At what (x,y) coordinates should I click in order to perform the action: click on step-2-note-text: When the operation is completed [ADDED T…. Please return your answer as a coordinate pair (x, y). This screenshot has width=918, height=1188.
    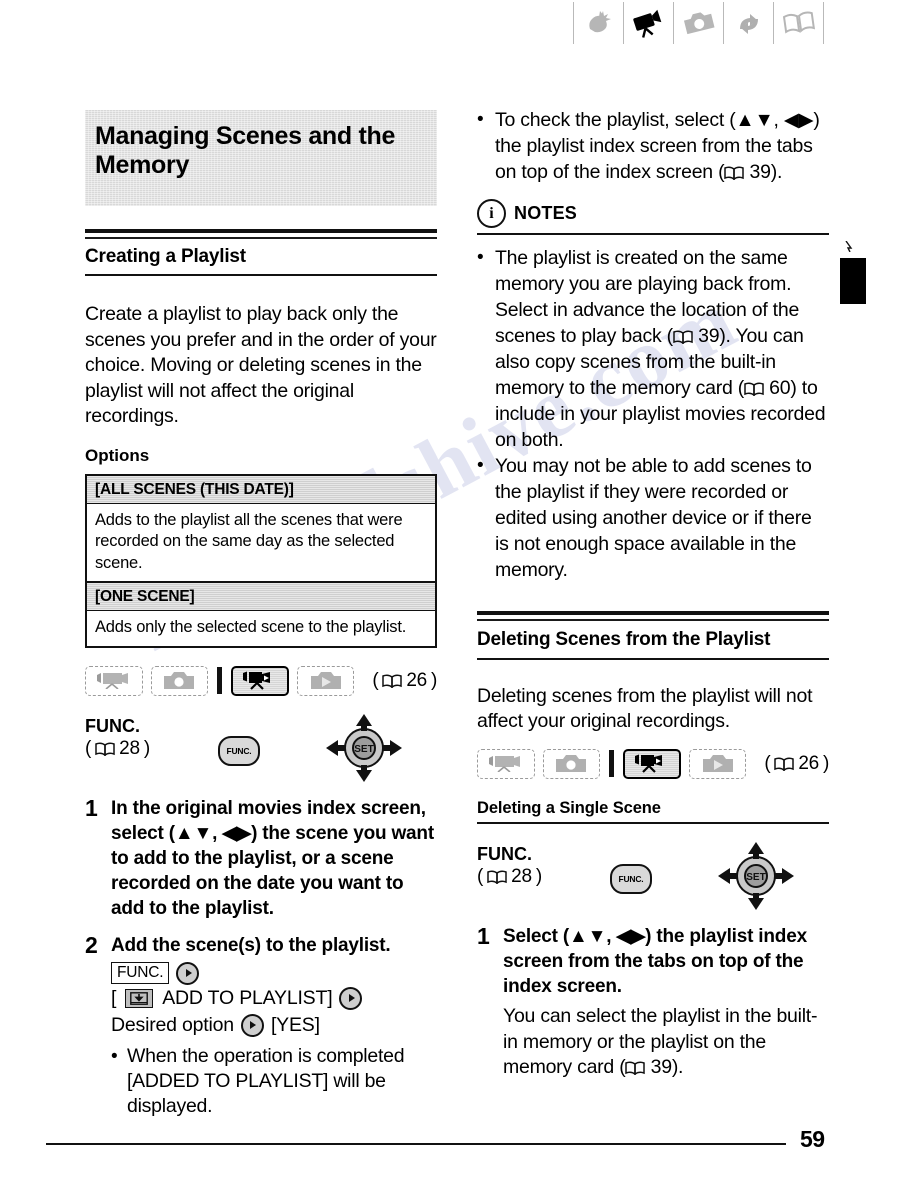
    Looking at the image, I should click on (266, 1080).